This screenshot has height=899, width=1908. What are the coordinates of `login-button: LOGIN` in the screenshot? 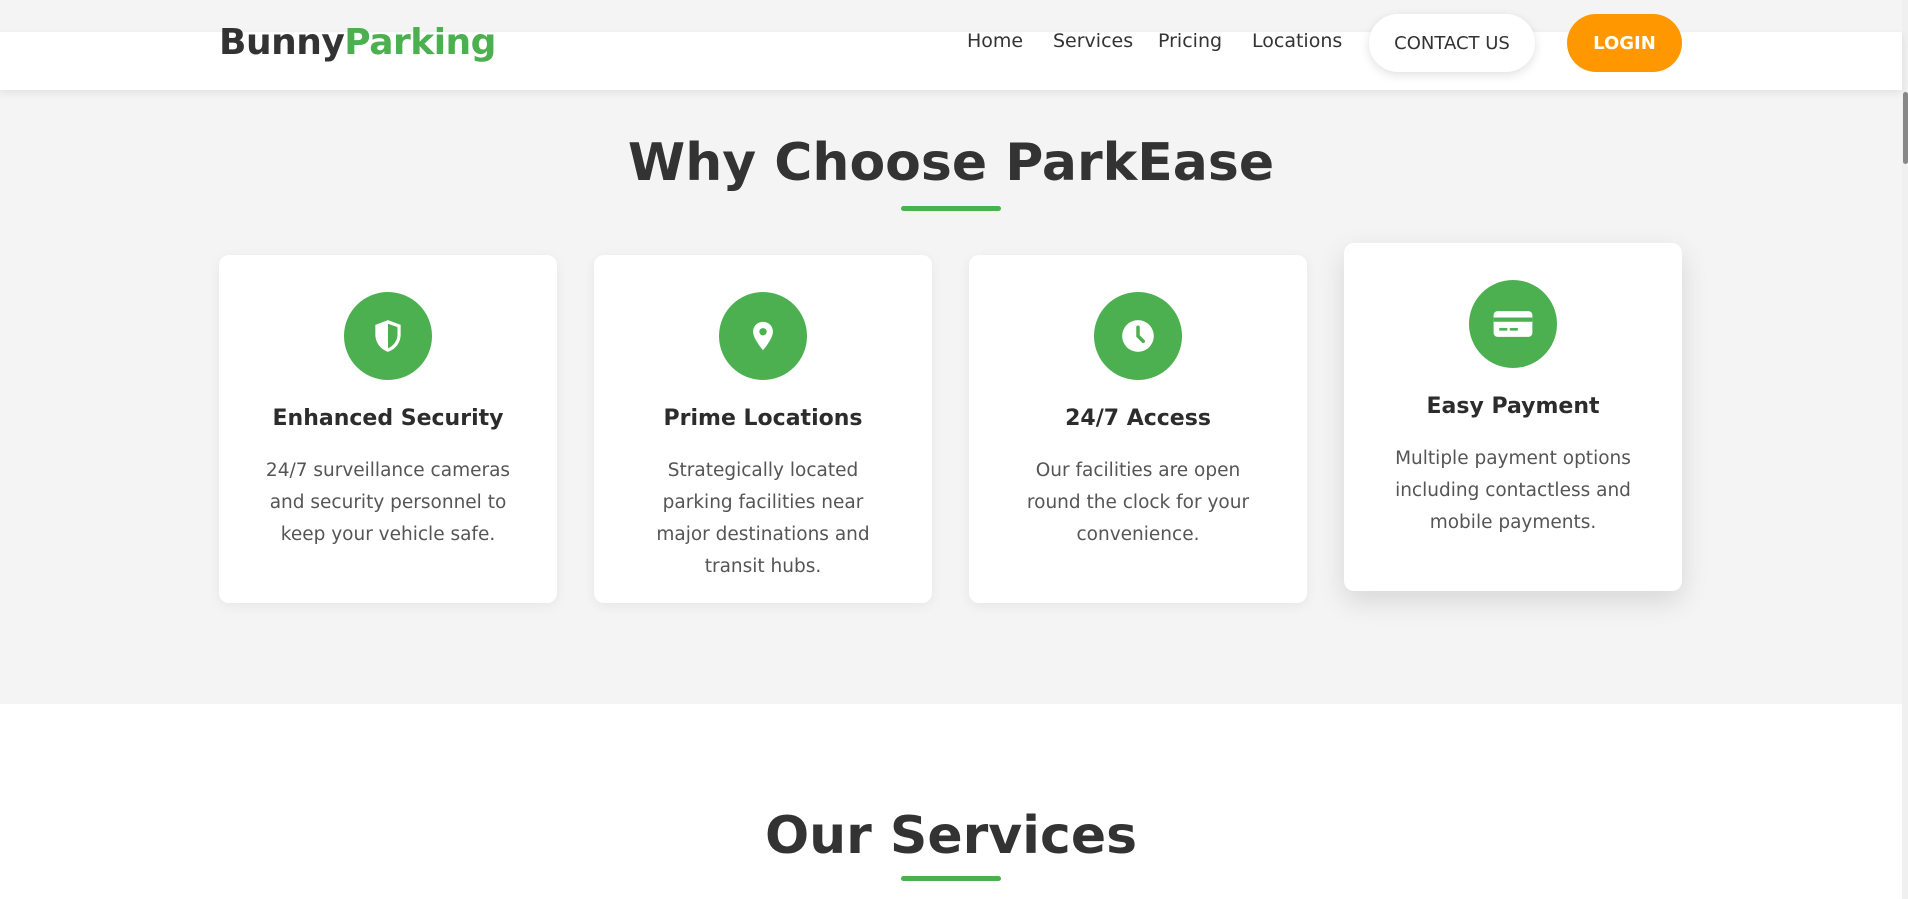 It's located at (1624, 43).